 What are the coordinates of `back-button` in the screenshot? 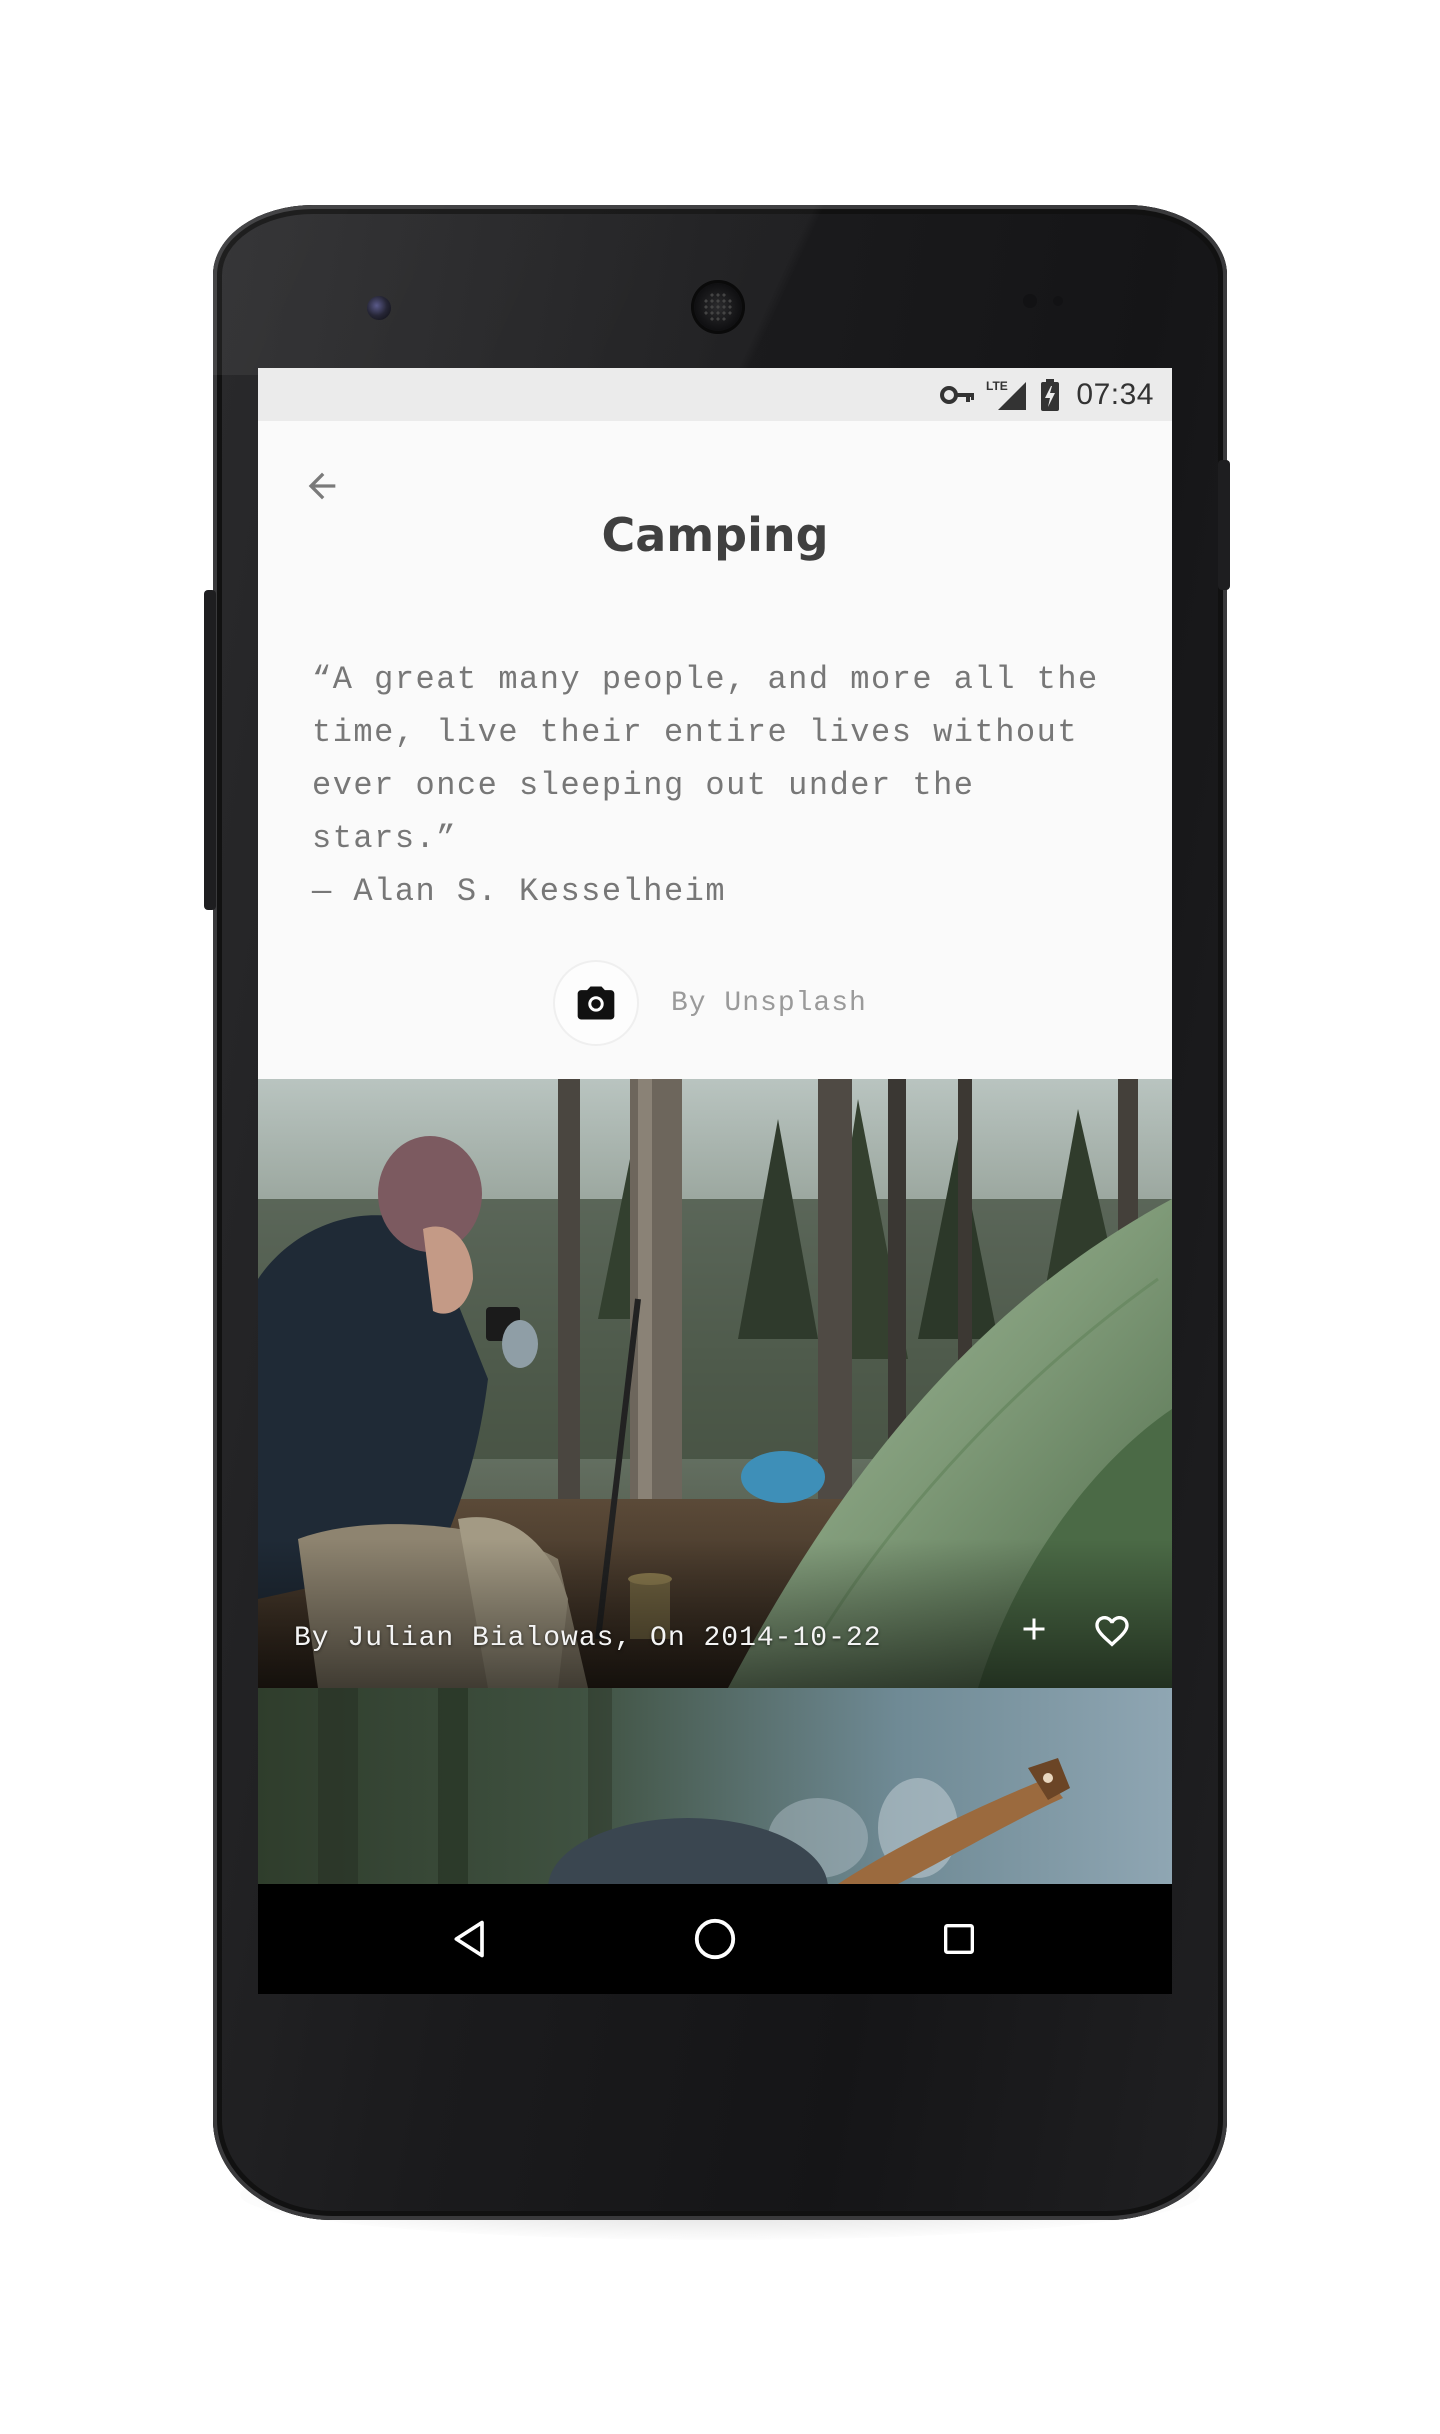 It's located at (322, 486).